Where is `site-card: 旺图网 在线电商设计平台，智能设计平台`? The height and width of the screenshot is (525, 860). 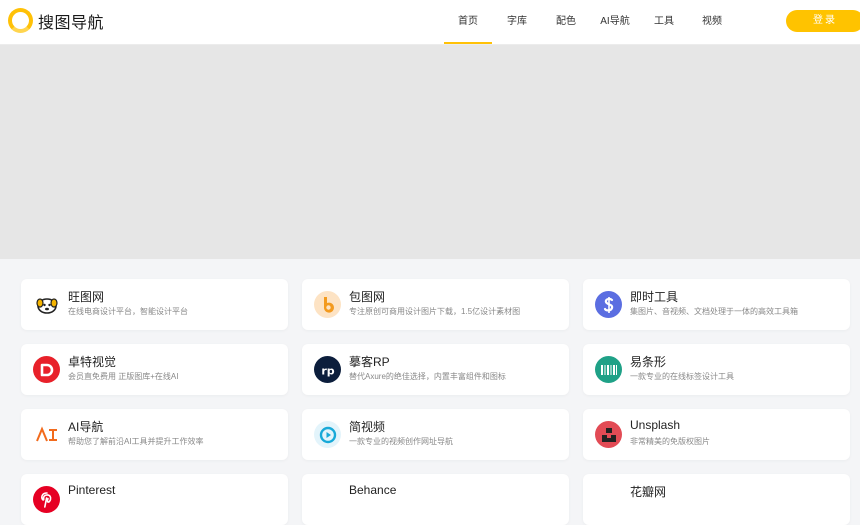
site-card: 旺图网 在线电商设计平台，智能设计平台 is located at coordinates (154, 304).